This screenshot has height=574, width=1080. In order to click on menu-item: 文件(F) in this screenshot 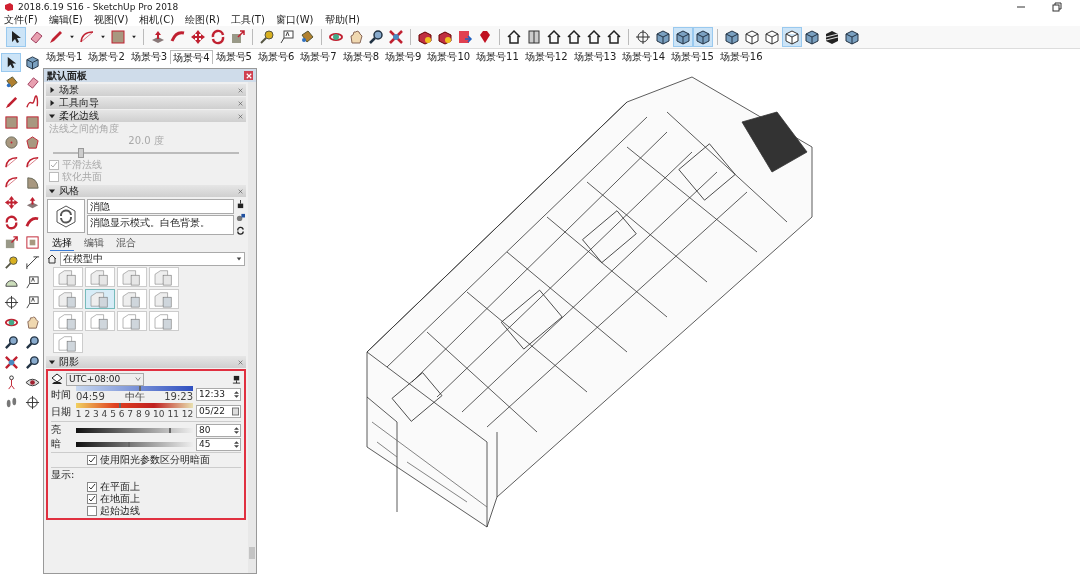, I will do `click(21, 19)`.